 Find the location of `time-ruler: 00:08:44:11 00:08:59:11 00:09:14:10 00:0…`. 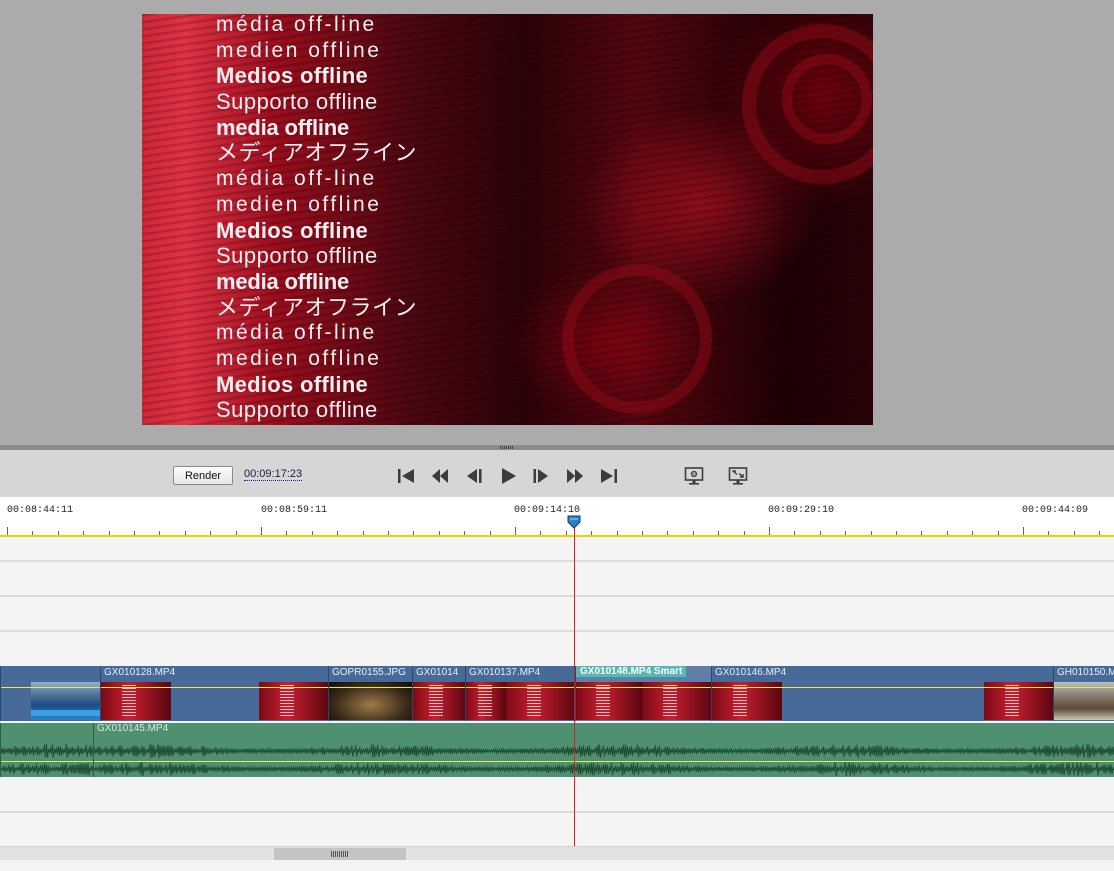

time-ruler: 00:08:44:11 00:08:59:11 00:09:14:10 00:0… is located at coordinates (557, 517).